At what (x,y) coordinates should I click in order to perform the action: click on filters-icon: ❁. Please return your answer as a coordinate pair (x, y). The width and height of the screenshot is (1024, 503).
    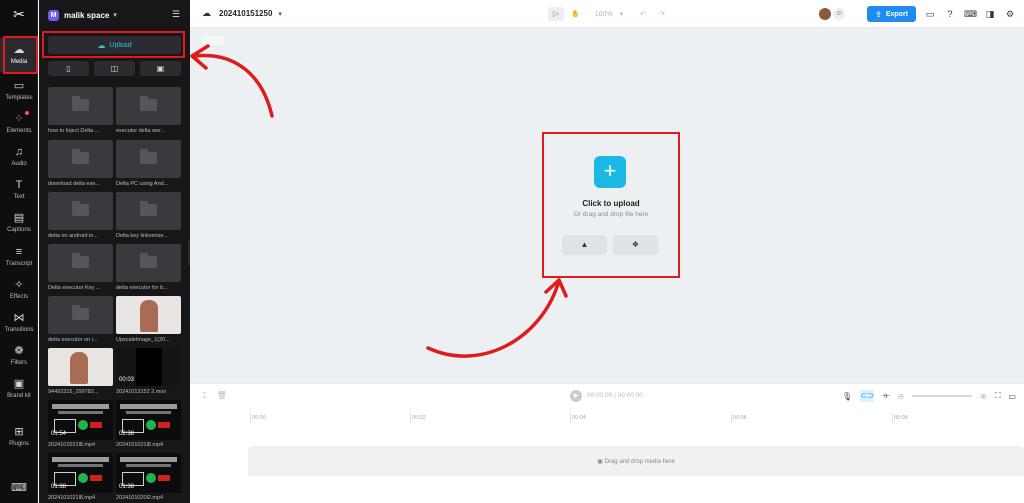
    Looking at the image, I should click on (19, 351).